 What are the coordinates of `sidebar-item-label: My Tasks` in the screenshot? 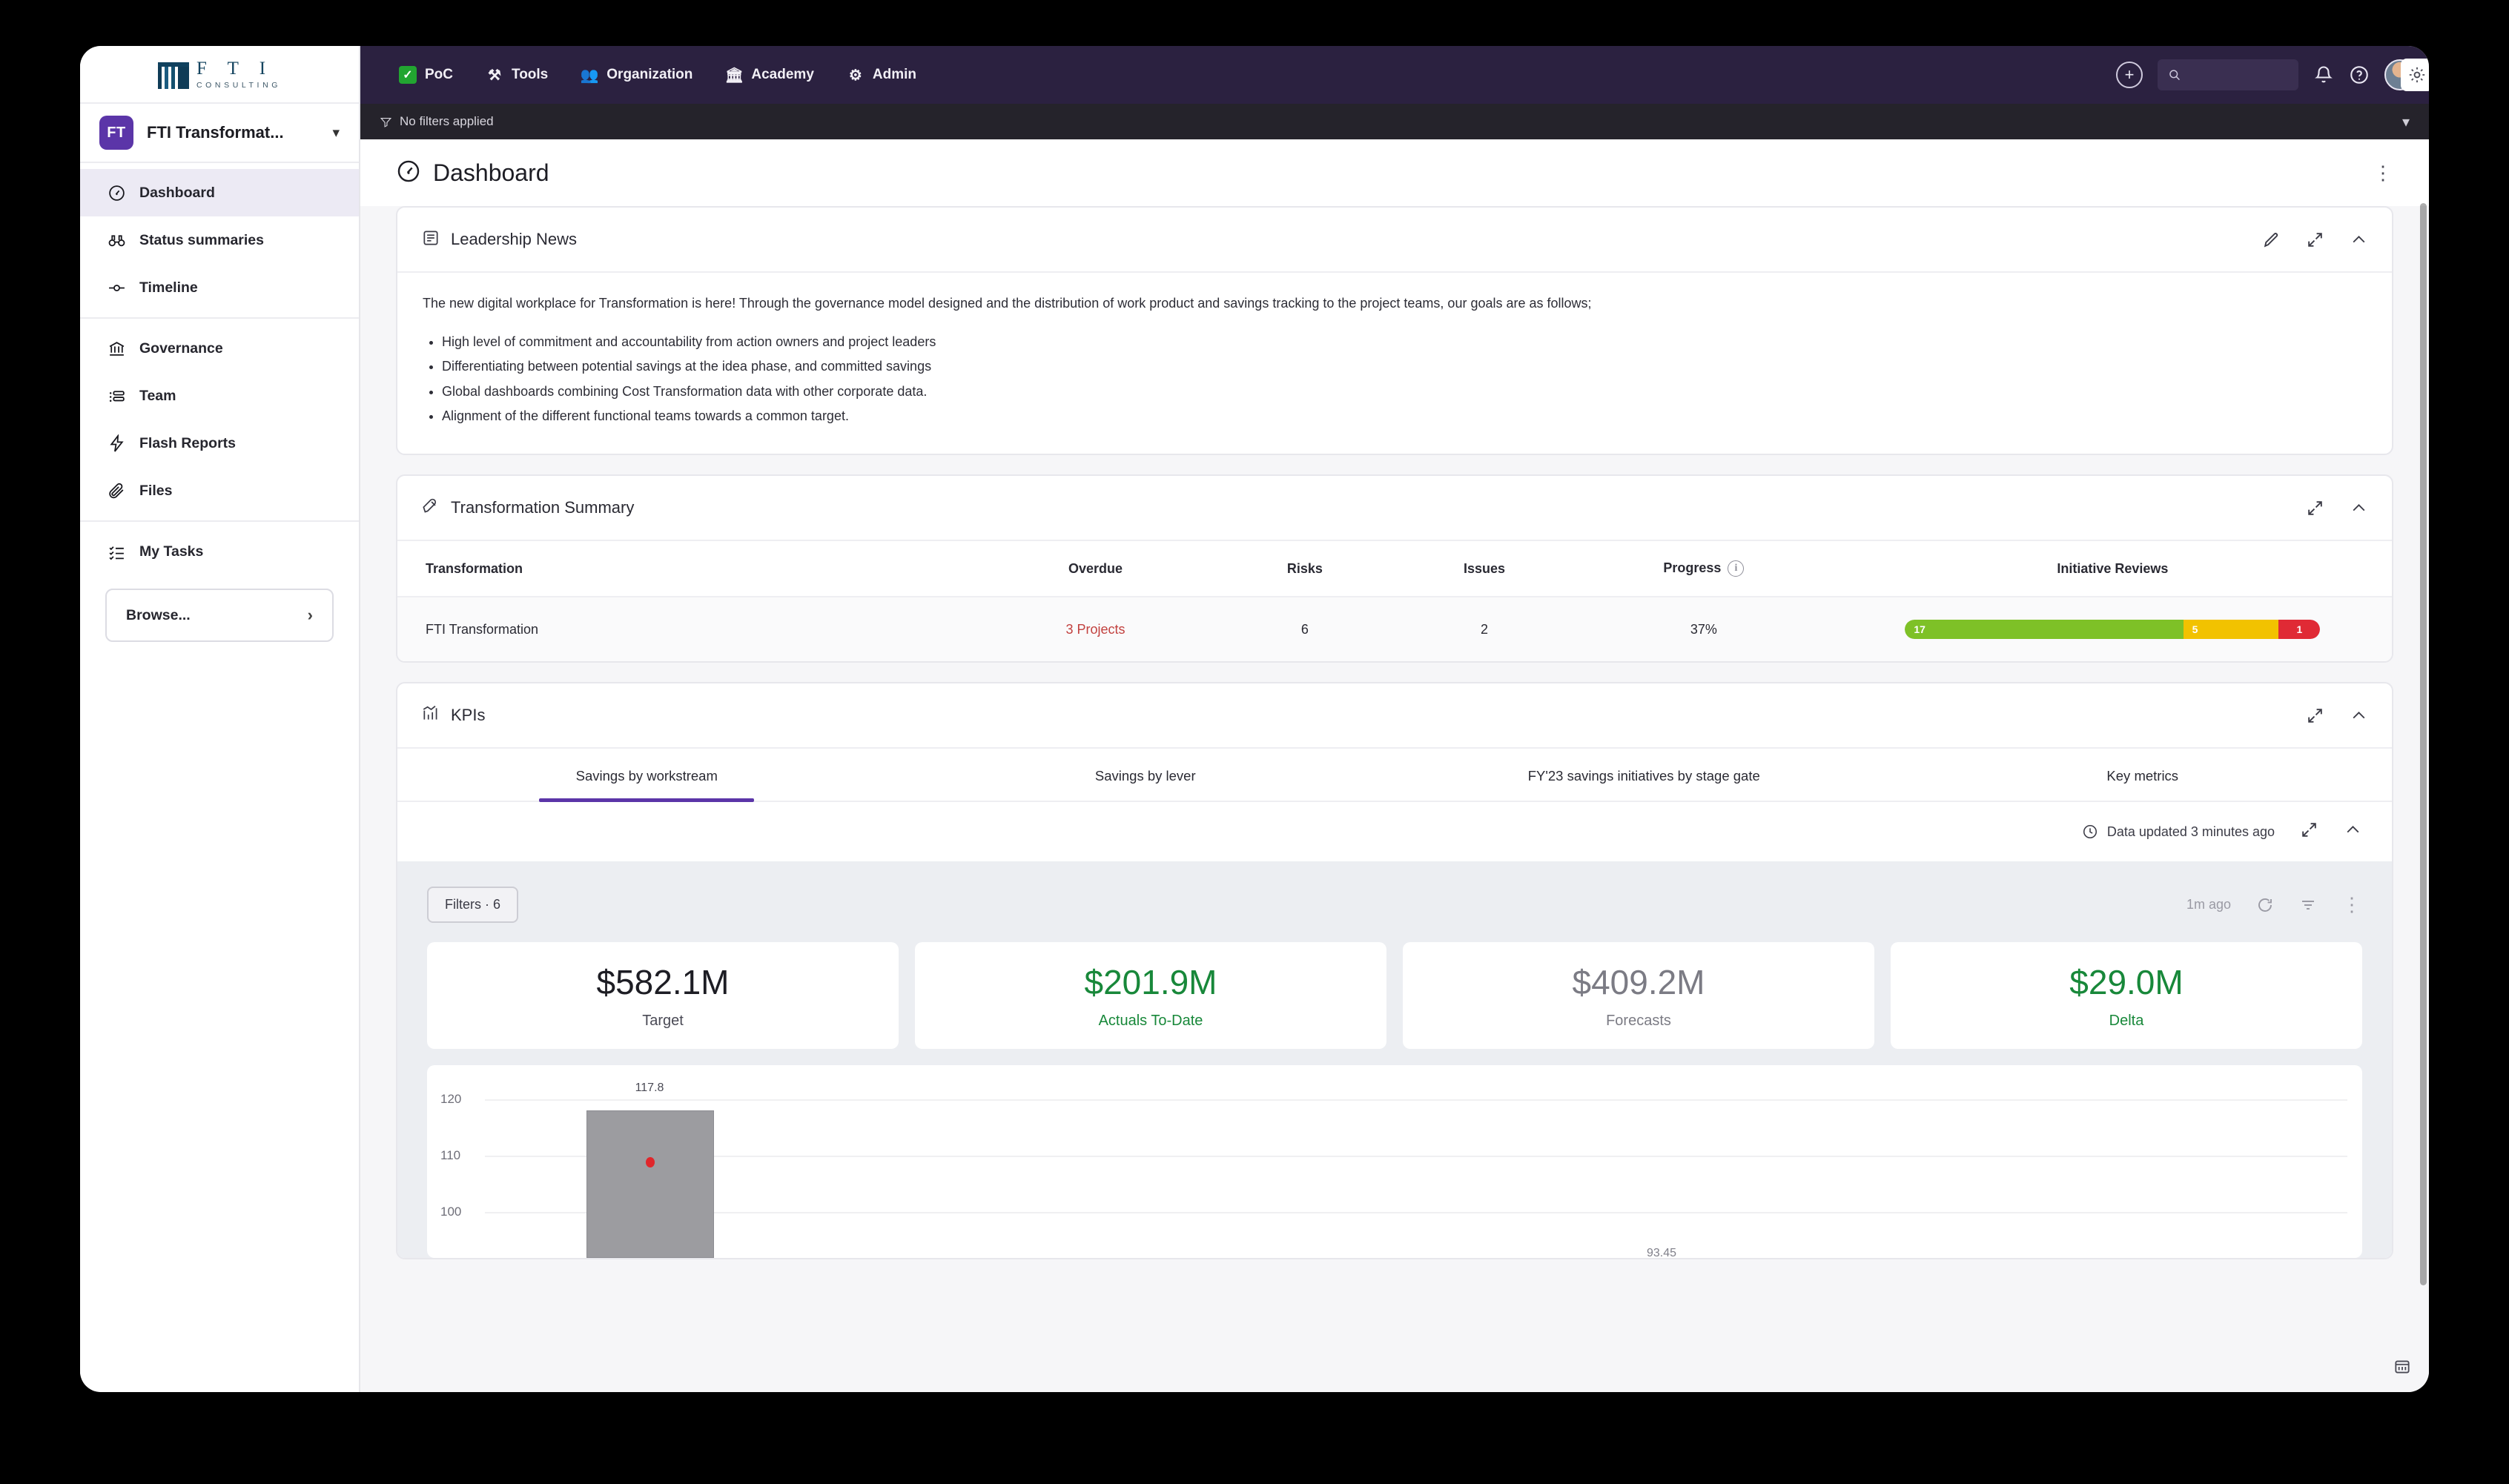 It's located at (171, 551).